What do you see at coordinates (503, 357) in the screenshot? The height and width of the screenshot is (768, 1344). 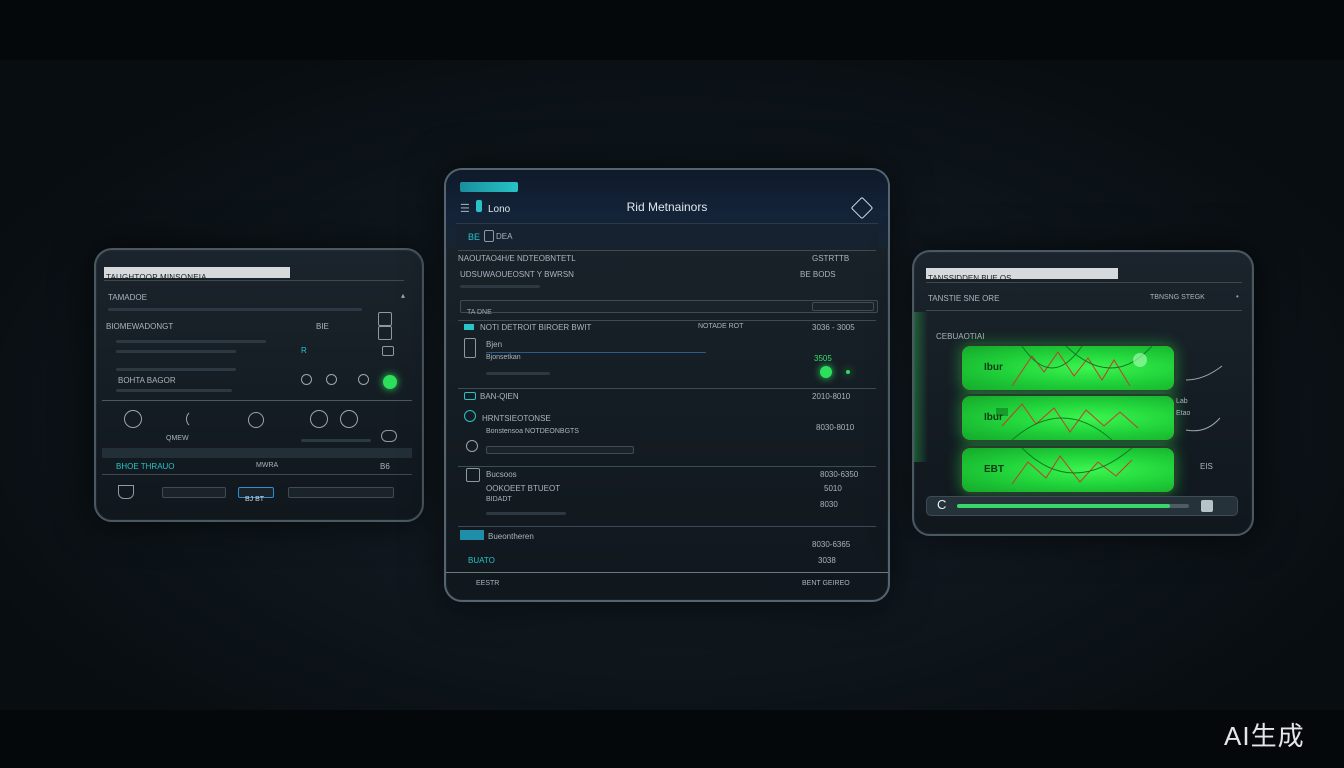 I see `section-item: Bjonsetkan` at bounding box center [503, 357].